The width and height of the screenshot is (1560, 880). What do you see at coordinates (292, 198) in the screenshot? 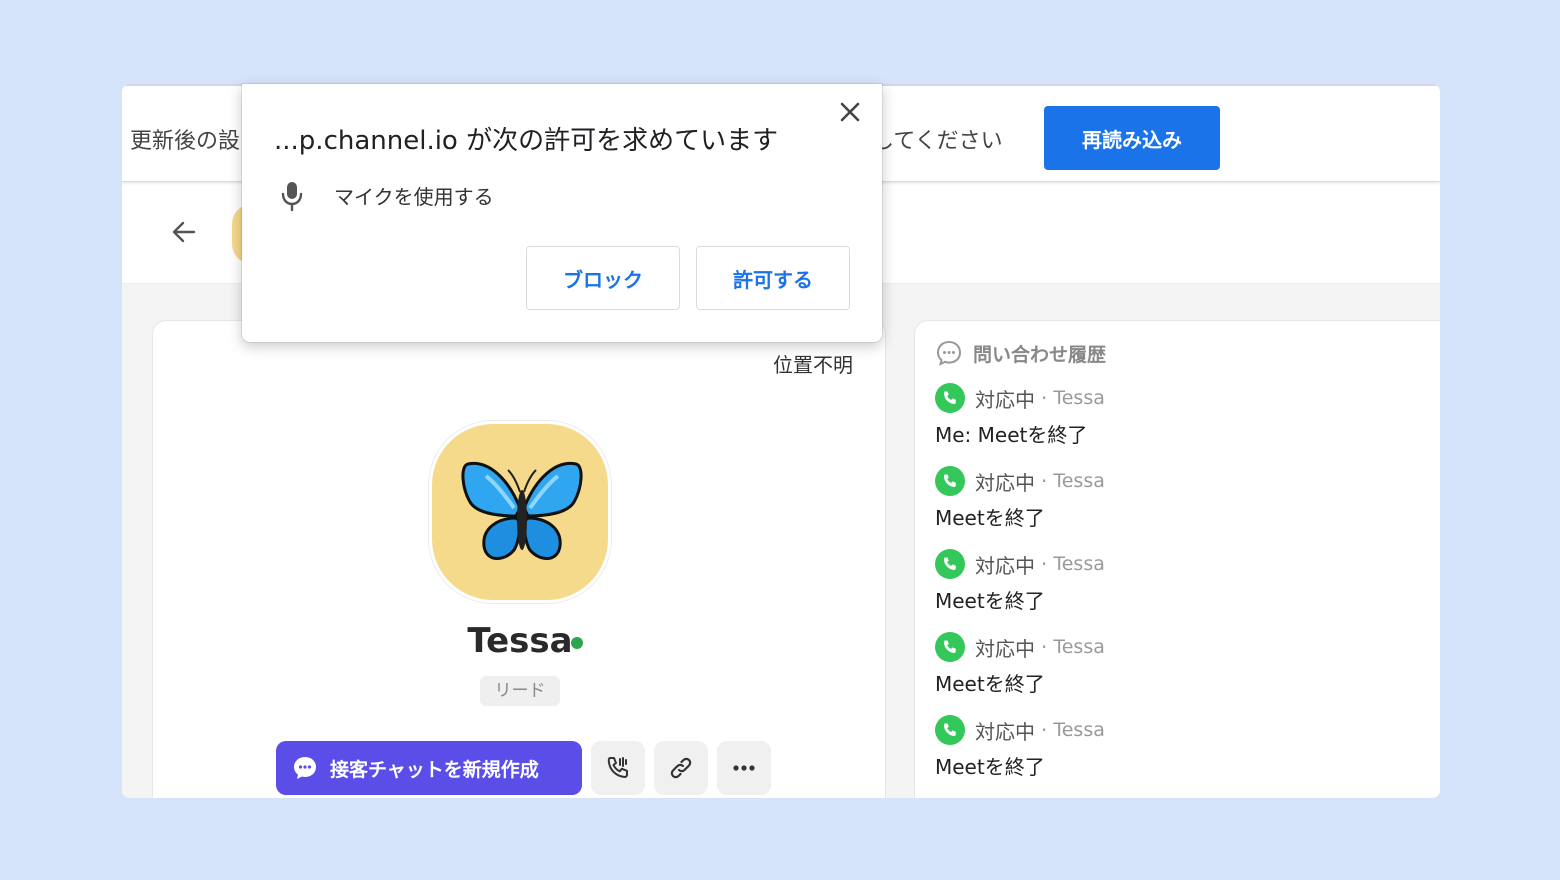
I see `microphone-icon` at bounding box center [292, 198].